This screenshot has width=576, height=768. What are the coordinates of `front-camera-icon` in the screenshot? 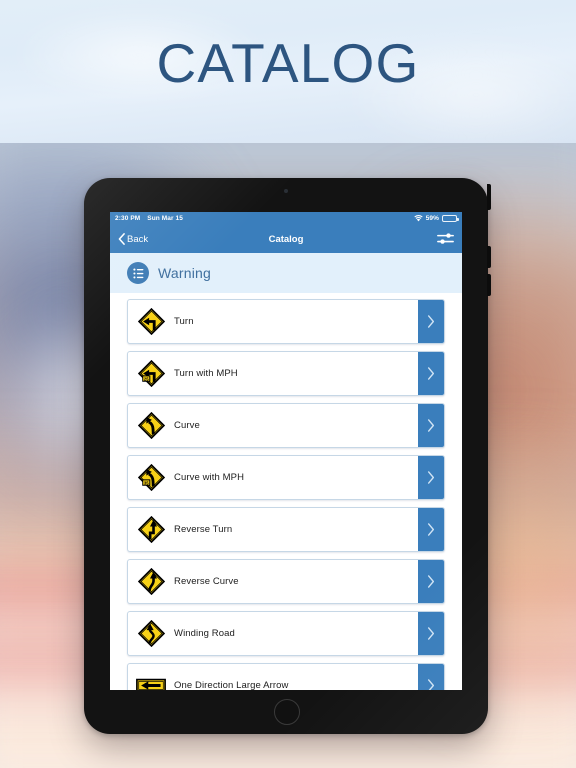 It's located at (286, 191).